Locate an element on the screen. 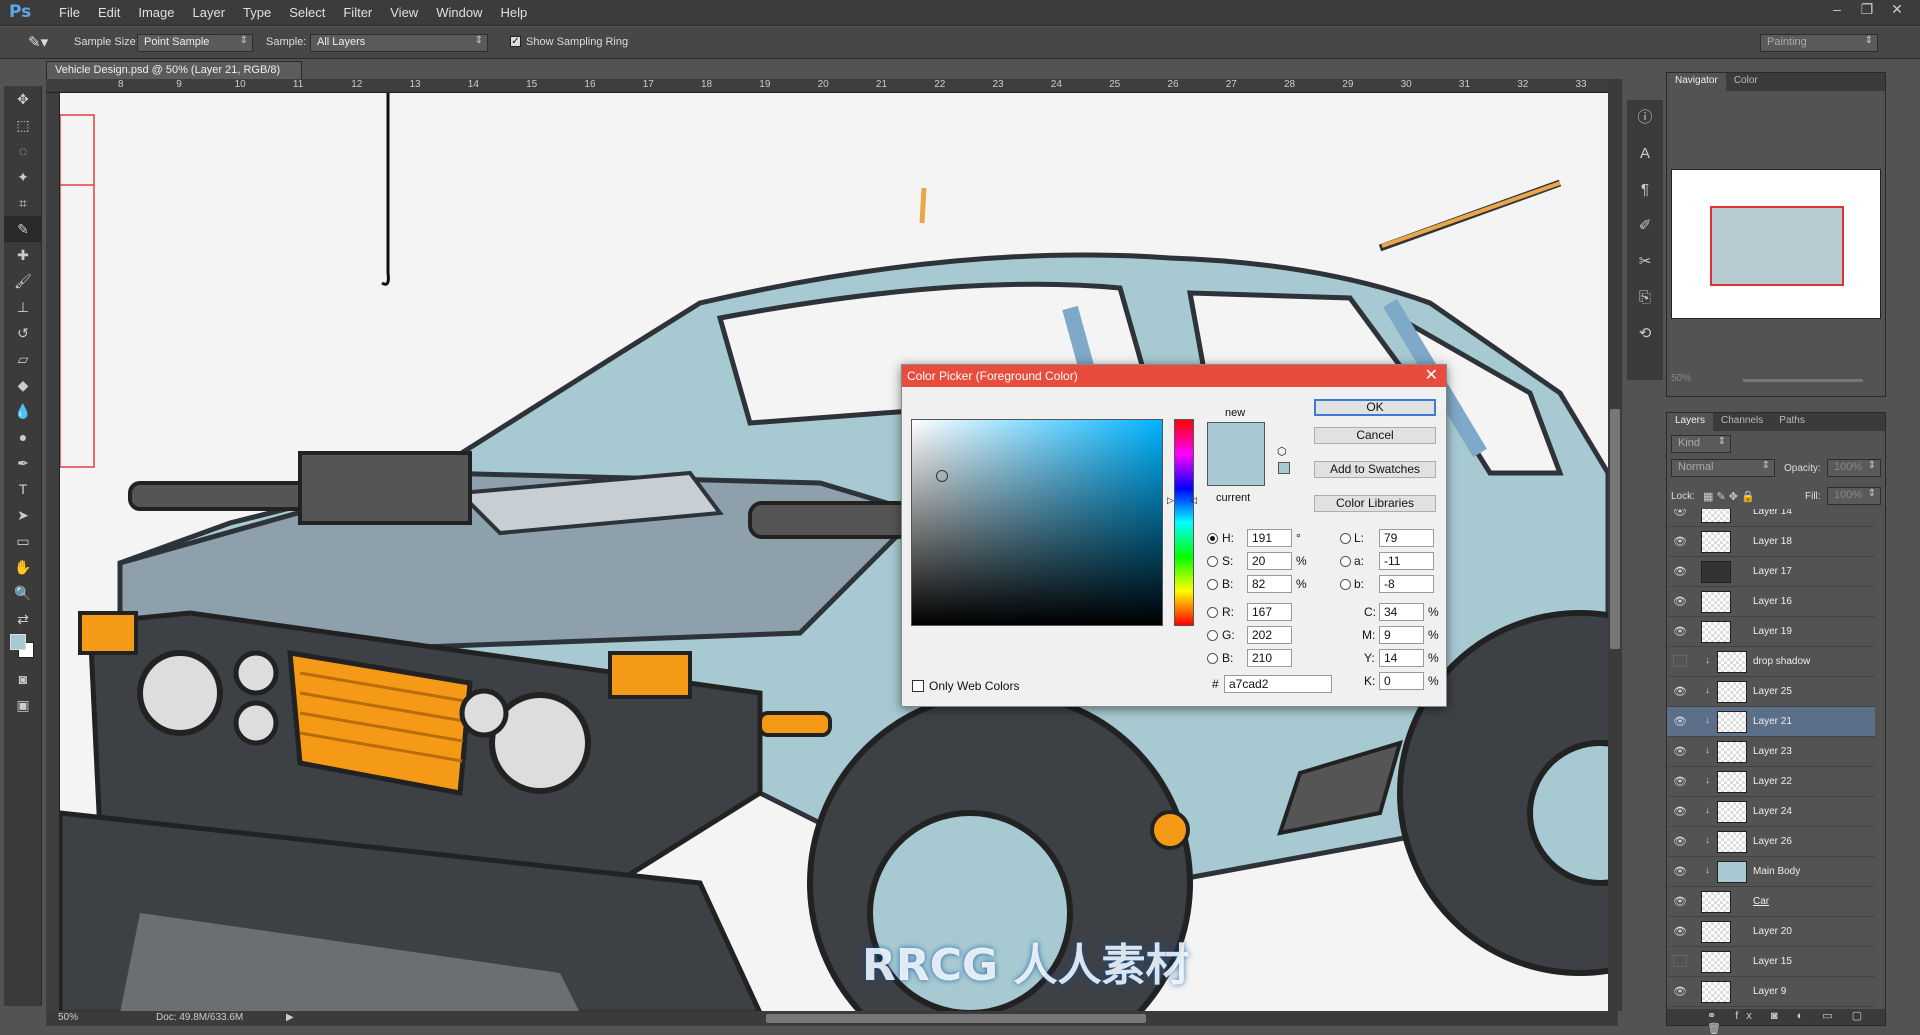  color-libraries-button: Color Libraries is located at coordinates (1375, 503).